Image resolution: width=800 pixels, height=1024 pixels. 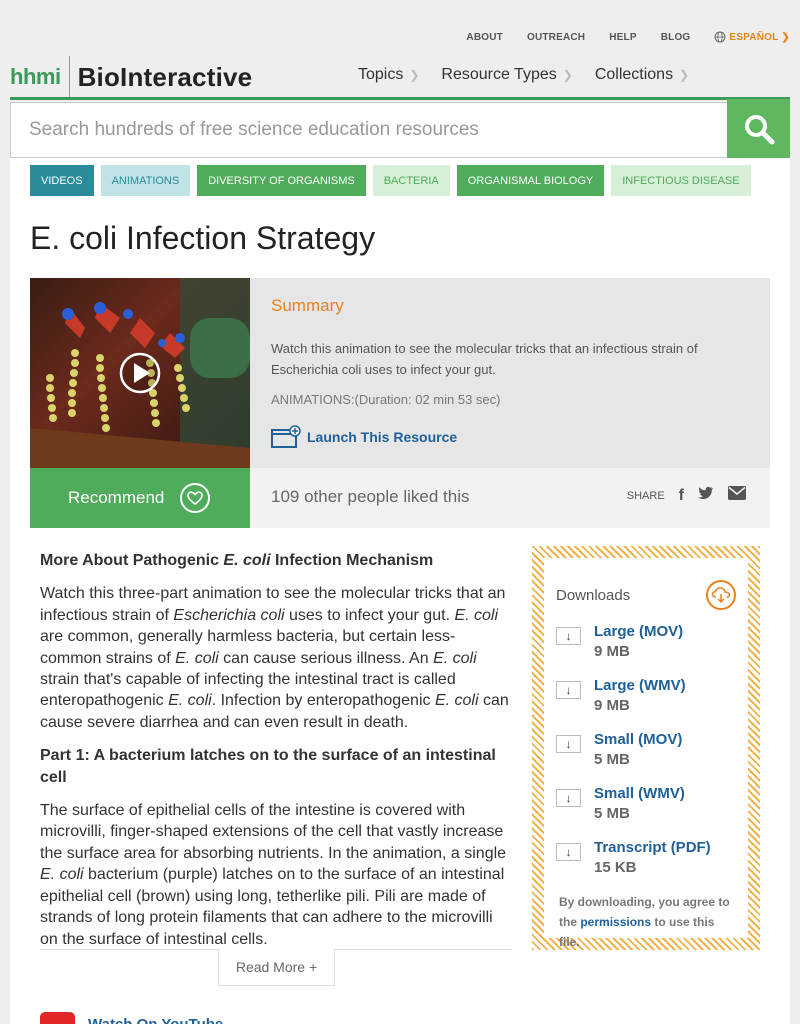 I want to click on recommend-button: Recommend, so click(x=140, y=498).